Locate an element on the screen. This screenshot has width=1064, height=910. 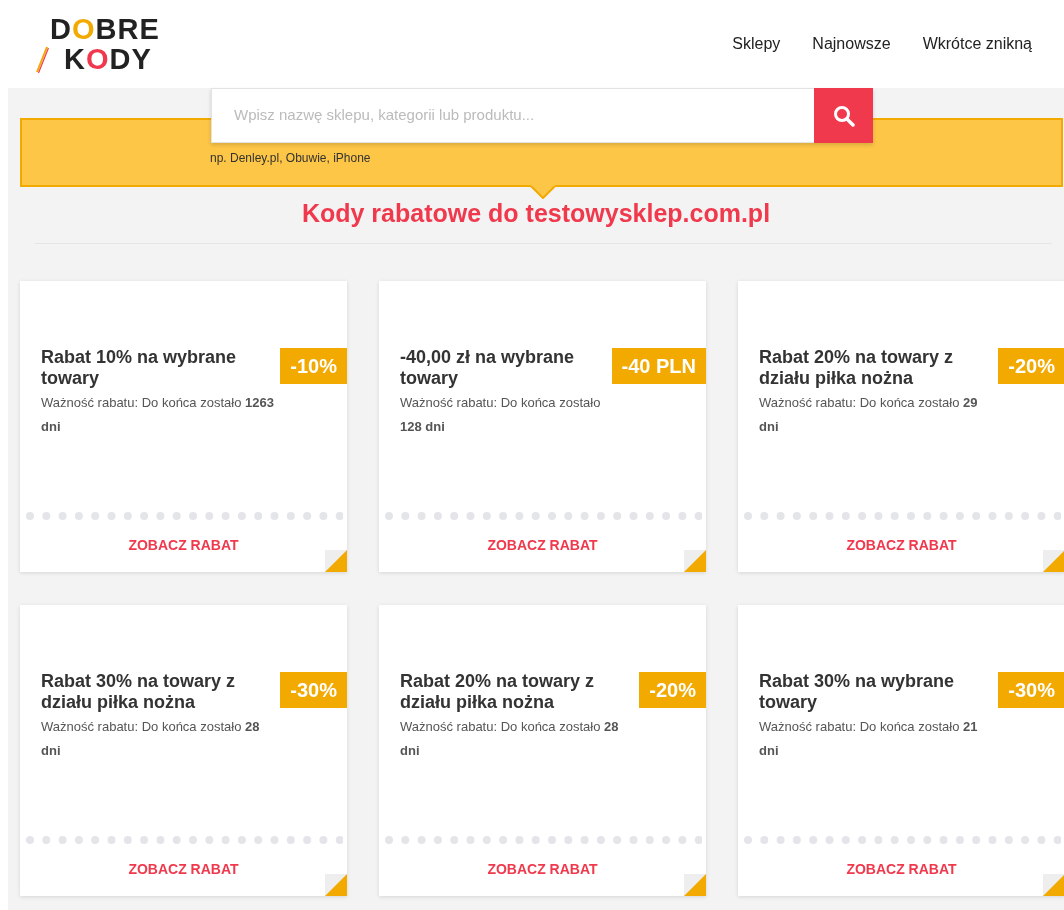
coupon-title: Rabat 10% na wybrane towary is located at coordinates (139, 367).